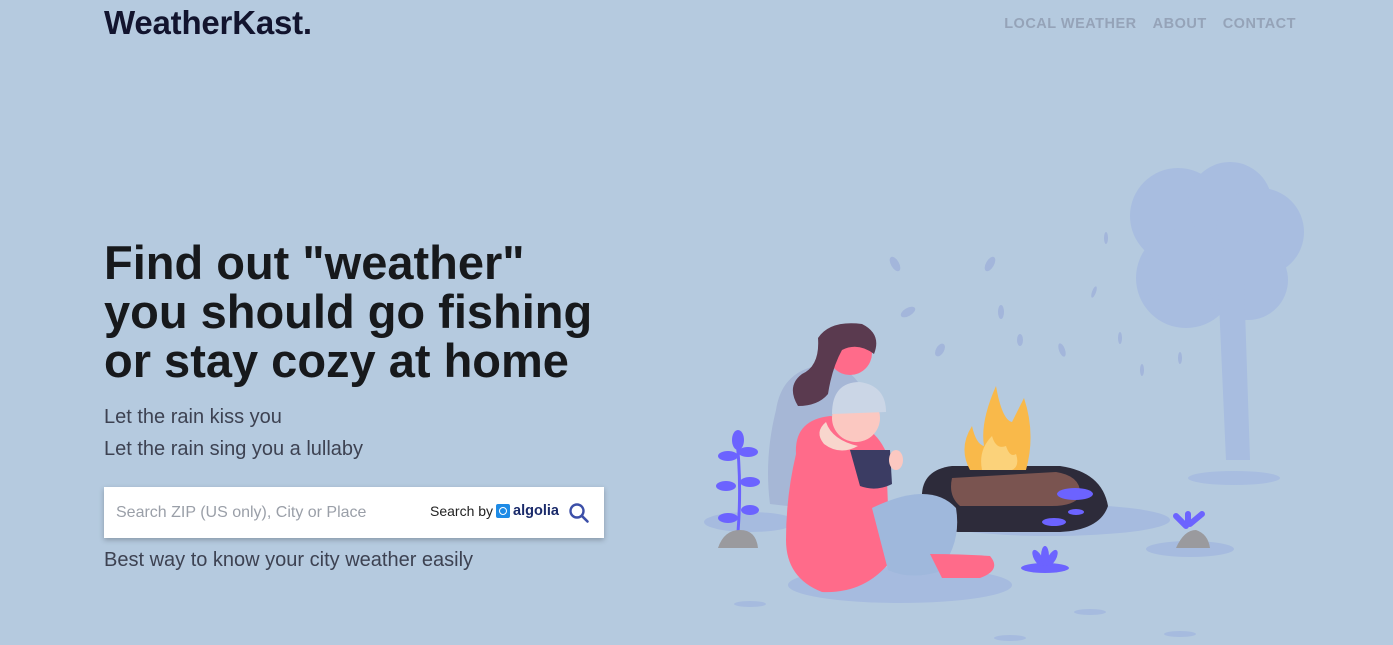 This screenshot has width=1393, height=645. Describe the element at coordinates (1191, 529) in the screenshot. I see `sprout-icon` at that location.